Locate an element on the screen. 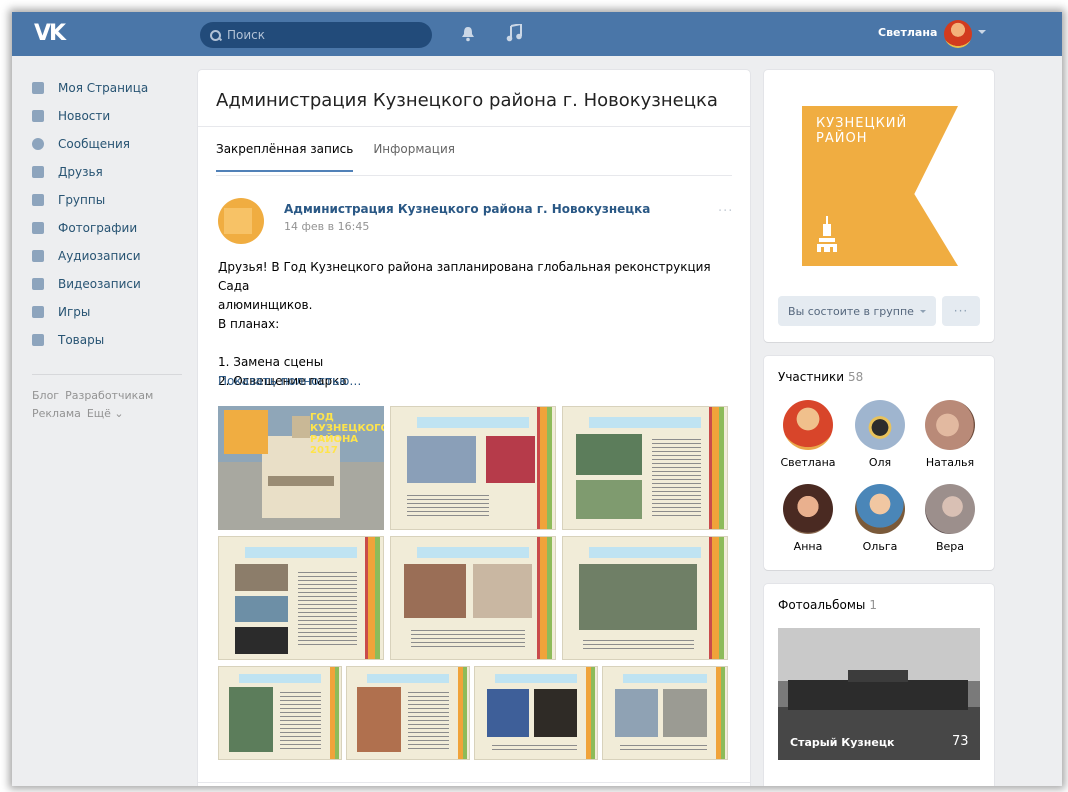 The width and height of the screenshot is (1068, 792). sidebar-divider is located at coordinates (107, 374).